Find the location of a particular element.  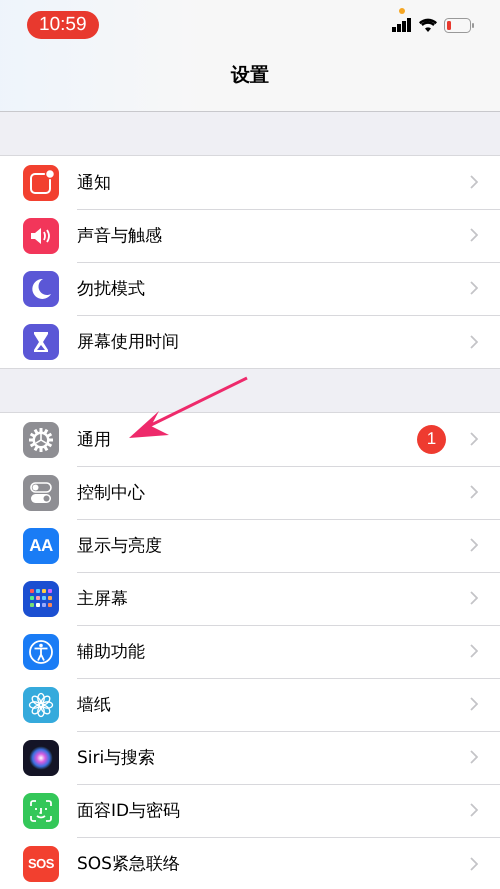

settings-row: 声音与触感 is located at coordinates (250, 235).